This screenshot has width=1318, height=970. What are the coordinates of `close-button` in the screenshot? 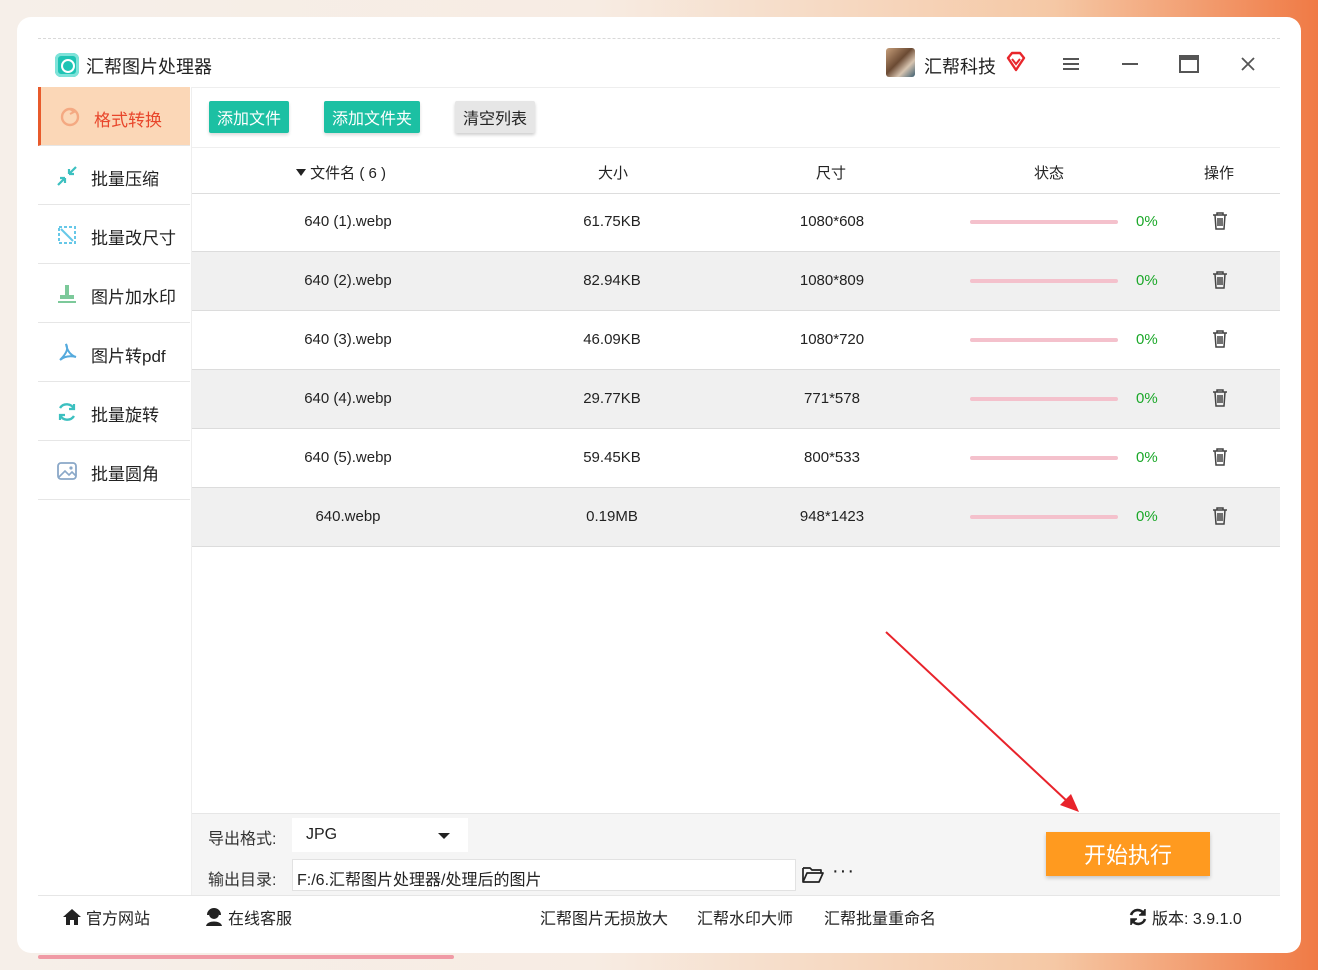 It's located at (1248, 64).